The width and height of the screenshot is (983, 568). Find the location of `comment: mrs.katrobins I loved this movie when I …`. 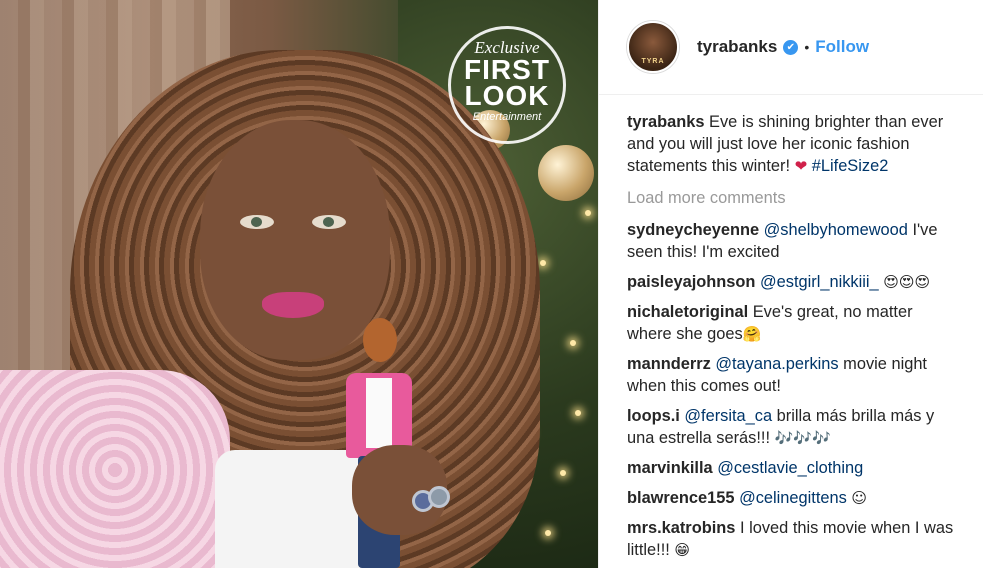

comment: mrs.katrobins I loved this movie when I … is located at coordinates (792, 539).